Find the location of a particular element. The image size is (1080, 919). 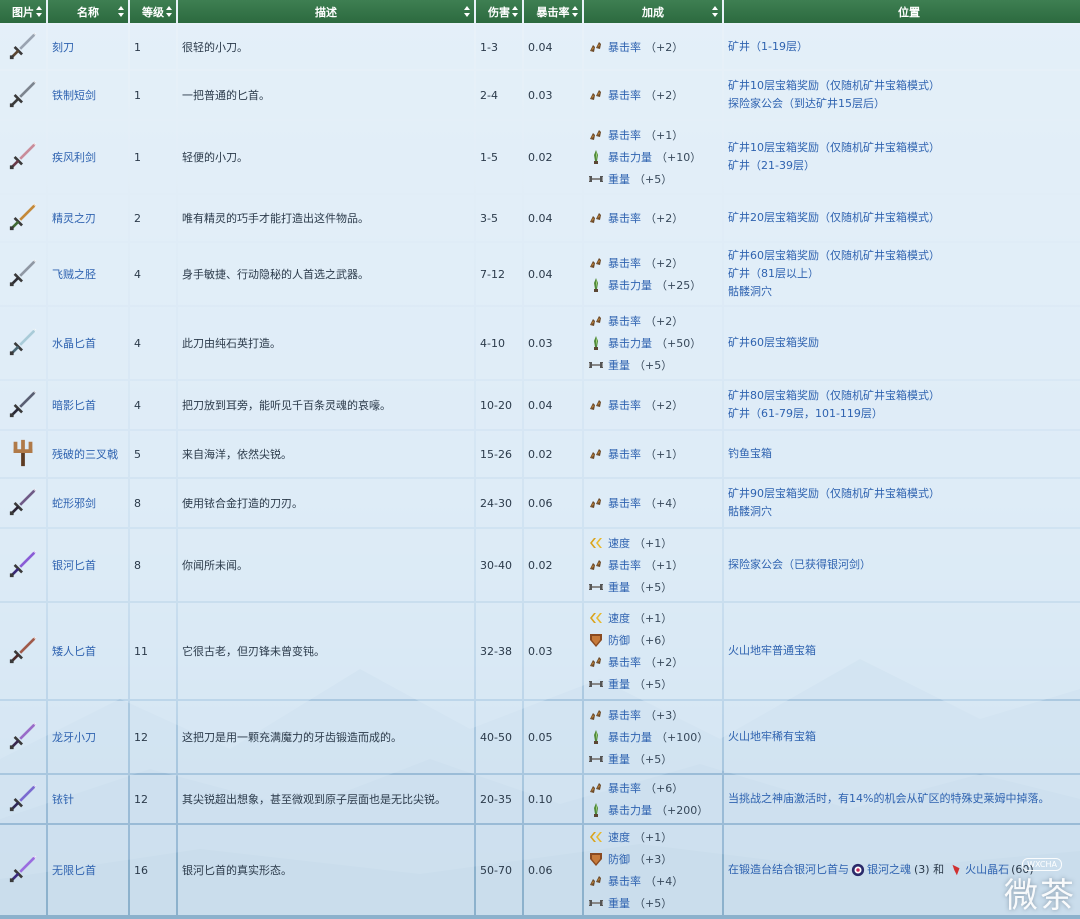

column-header-location: 位置 is located at coordinates (902, 11).